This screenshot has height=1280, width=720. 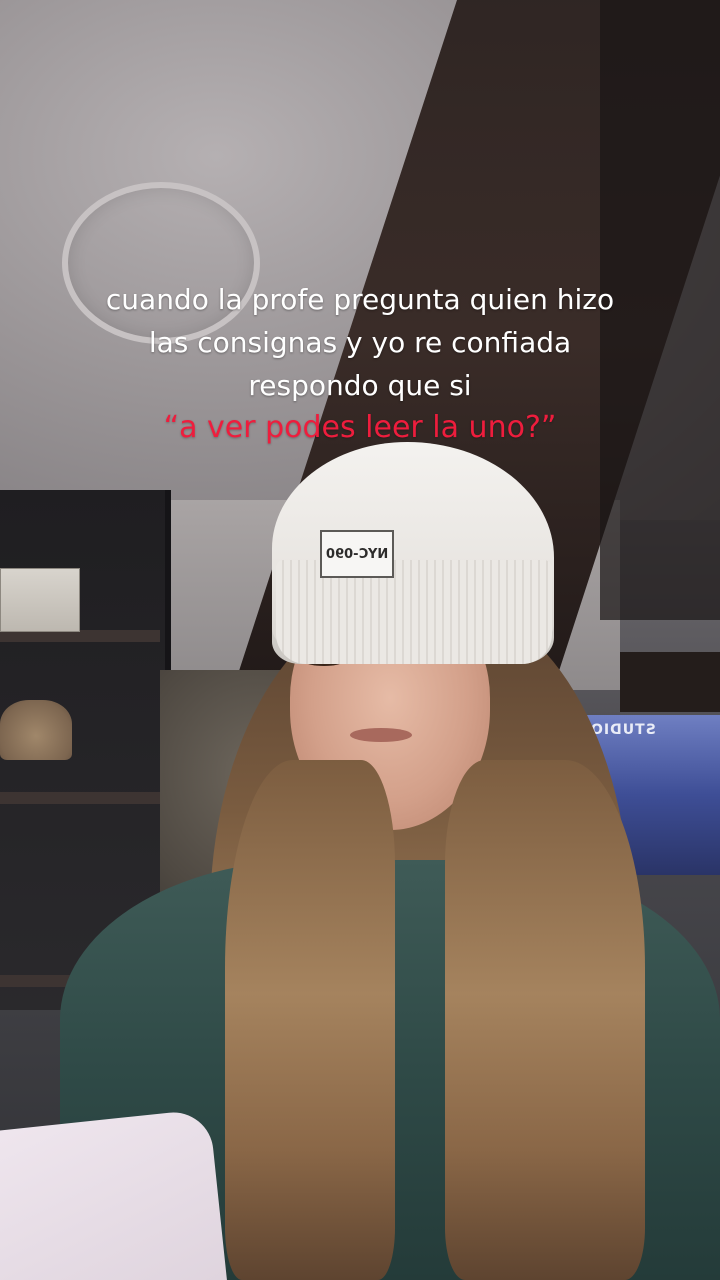 I want to click on beanie-cuff, so click(x=414, y=612).